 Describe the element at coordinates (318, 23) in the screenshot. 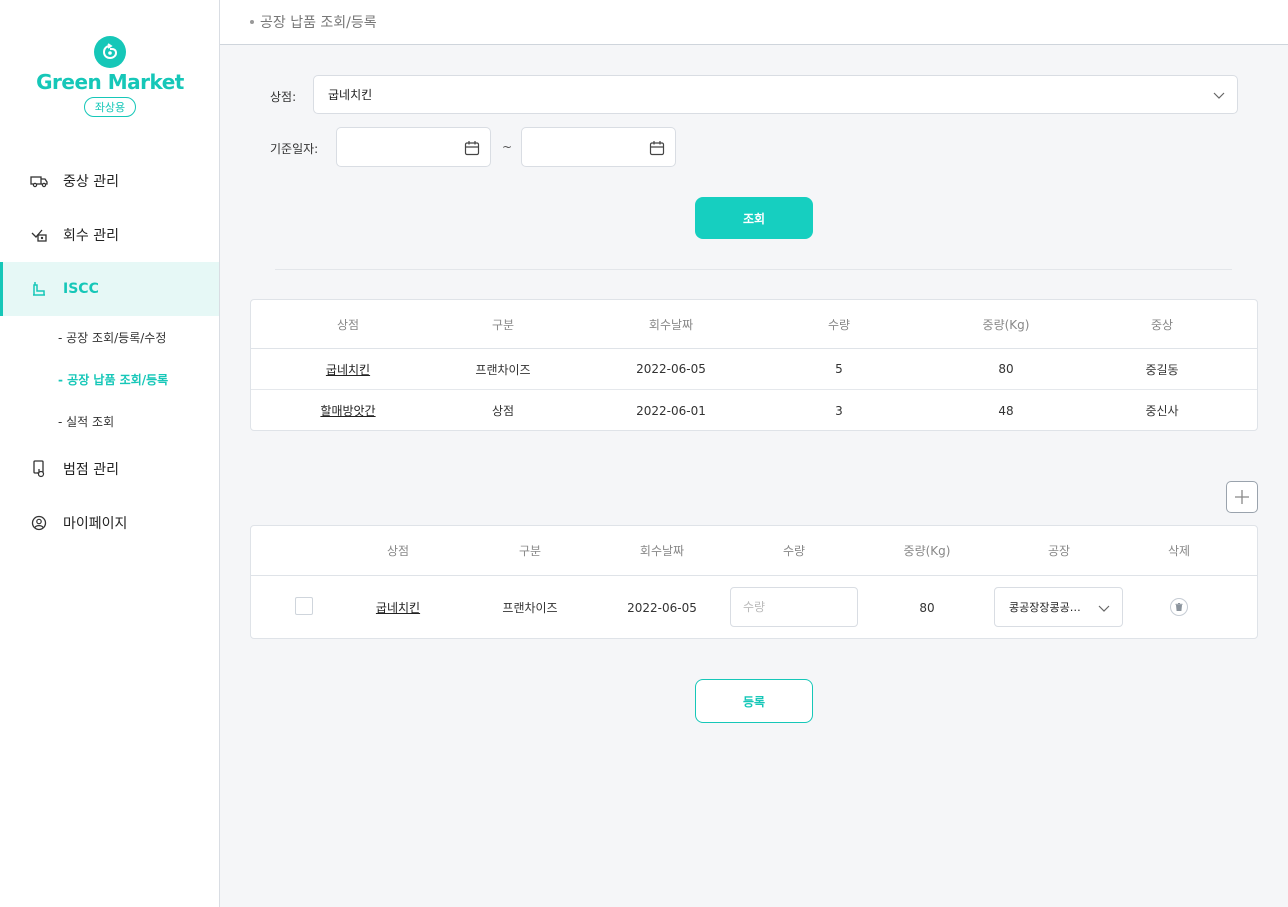

I see `page-title: 공장 납품 조회/등록` at that location.